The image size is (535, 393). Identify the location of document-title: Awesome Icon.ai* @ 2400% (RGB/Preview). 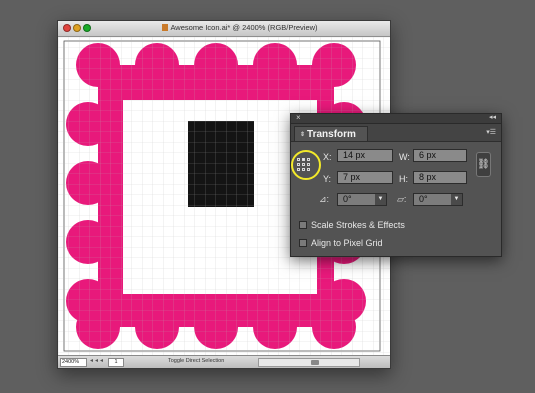
(240, 27).